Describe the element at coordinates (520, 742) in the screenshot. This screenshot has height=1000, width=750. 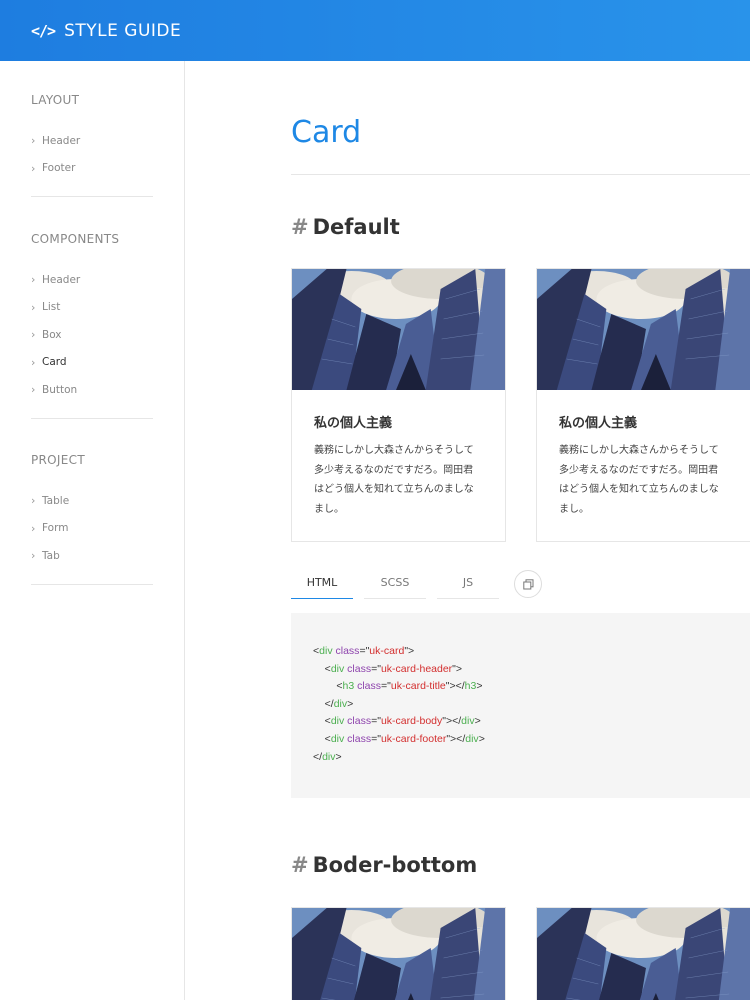
I see `code-line: <div class="uk-card-footer"></div>` at that location.